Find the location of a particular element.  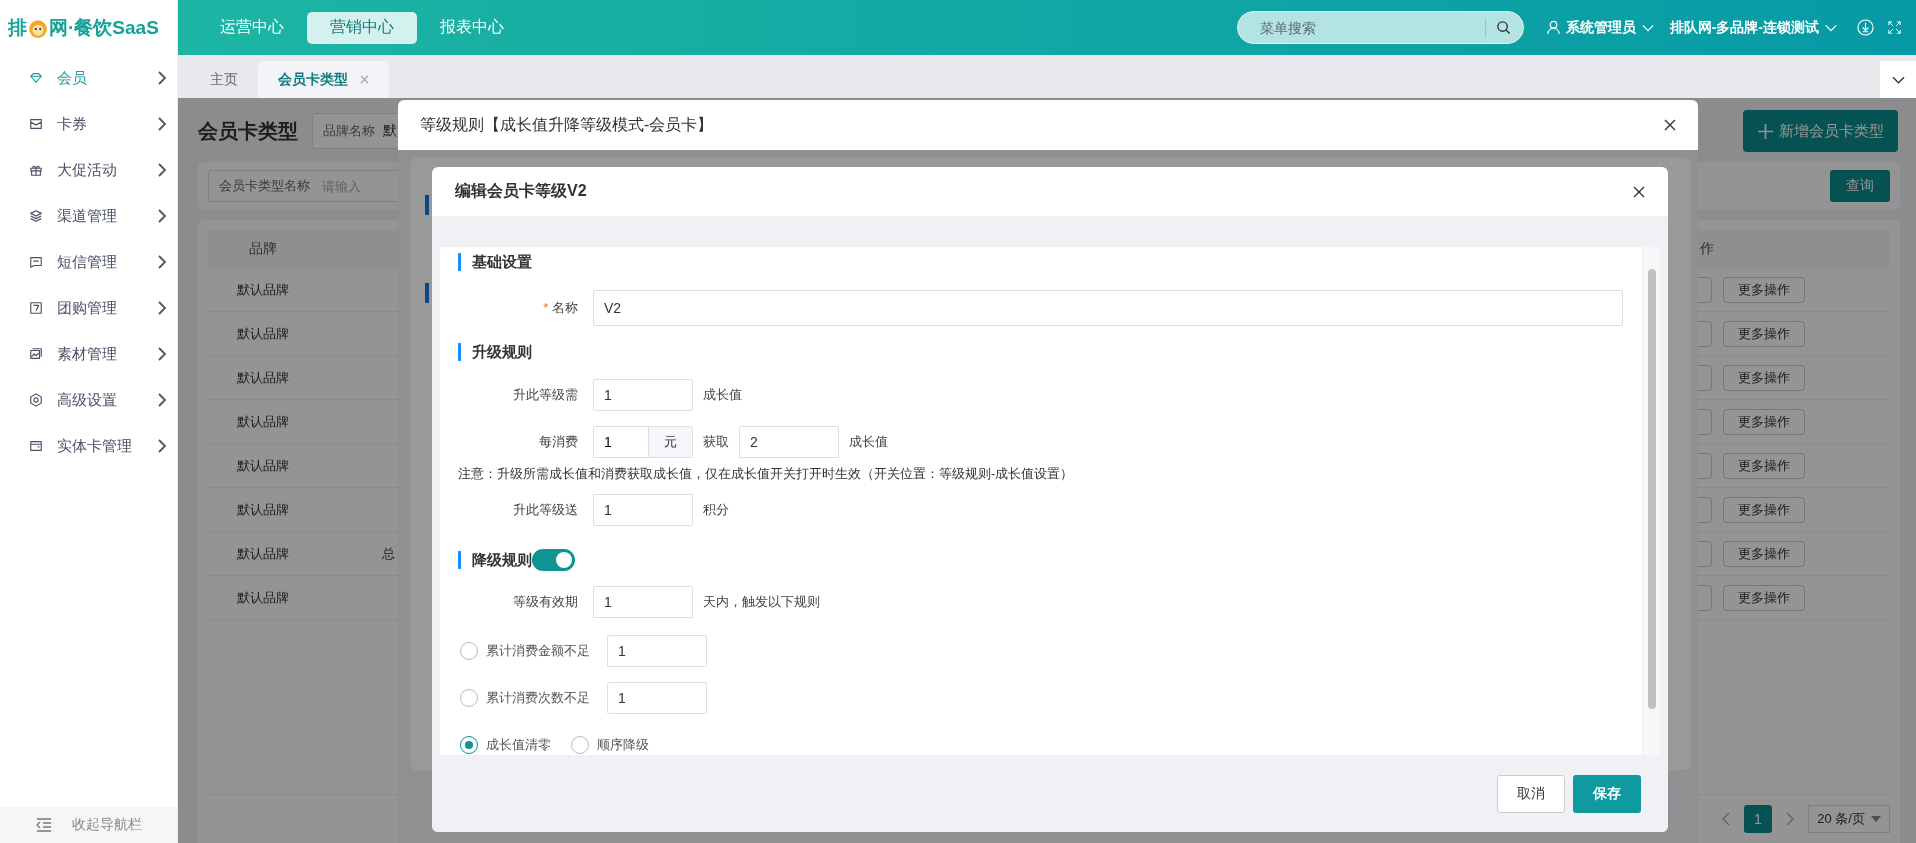

envelope-icon is located at coordinates (36, 124).